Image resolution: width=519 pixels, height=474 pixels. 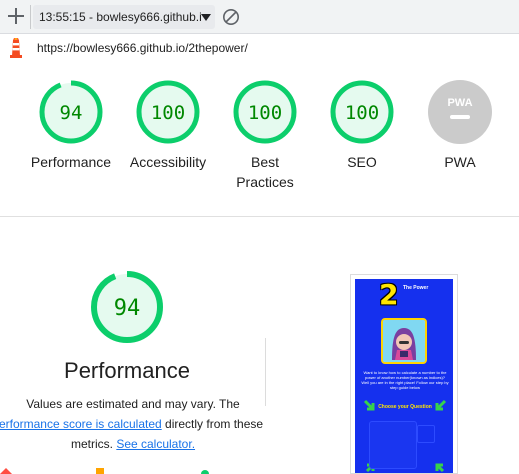 I want to click on performance-desc-line3: metrics. See calculator., so click(x=133, y=444).